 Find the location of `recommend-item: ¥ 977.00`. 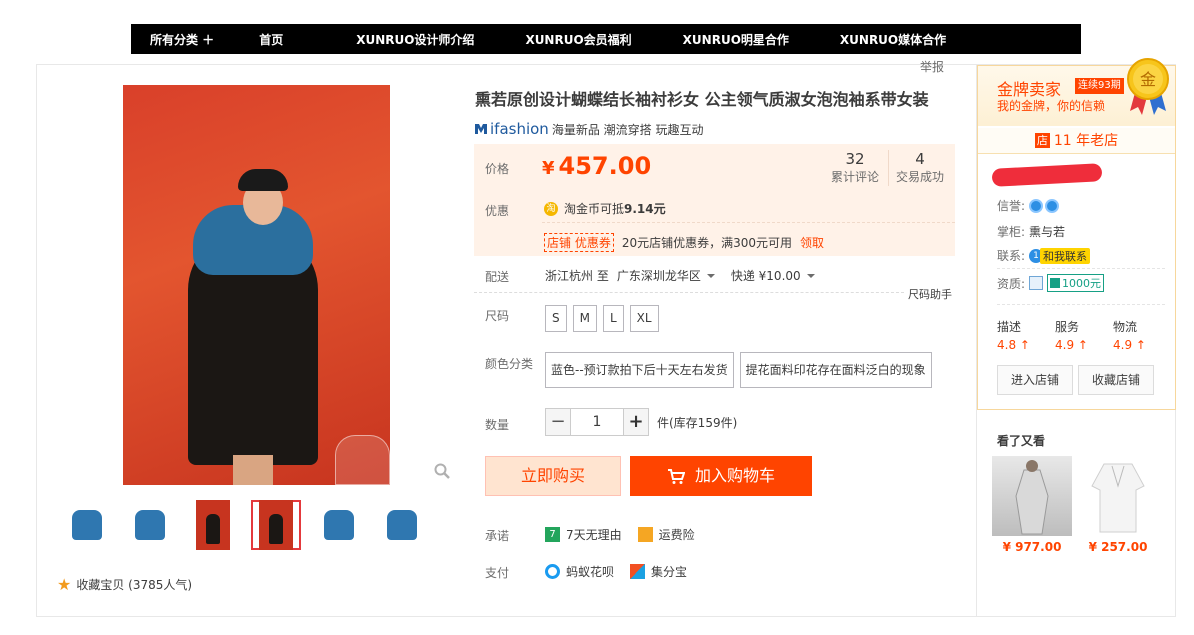

recommend-item: ¥ 977.00 is located at coordinates (1032, 505).